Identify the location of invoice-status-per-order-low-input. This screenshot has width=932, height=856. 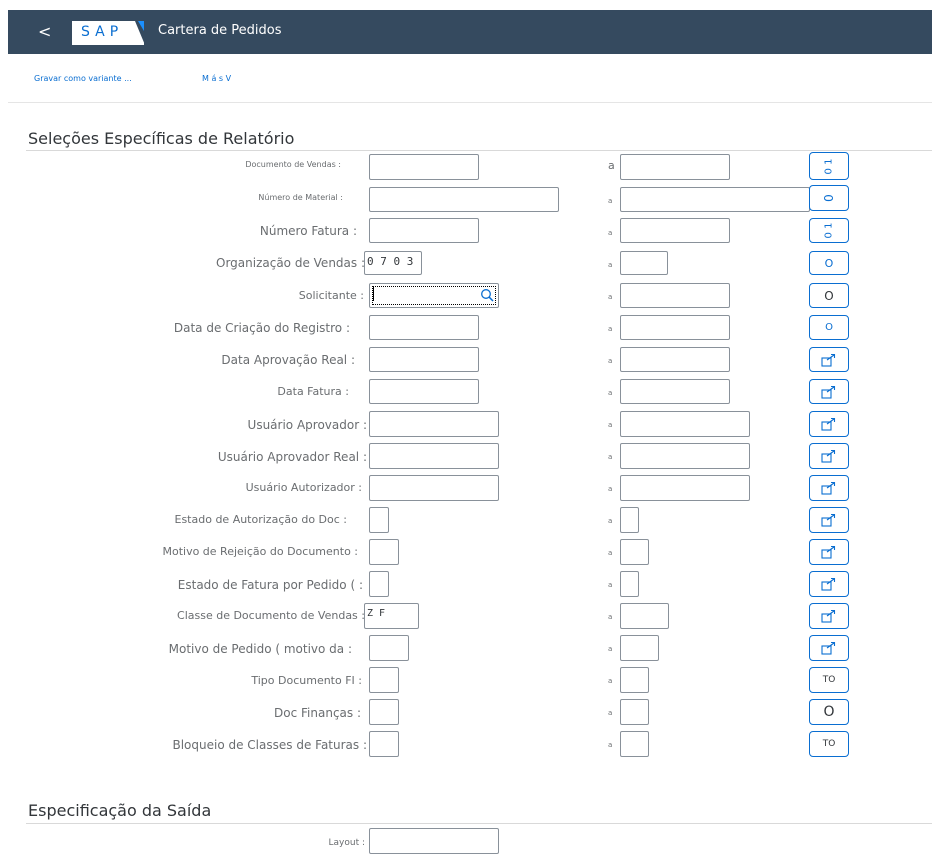
(379, 584).